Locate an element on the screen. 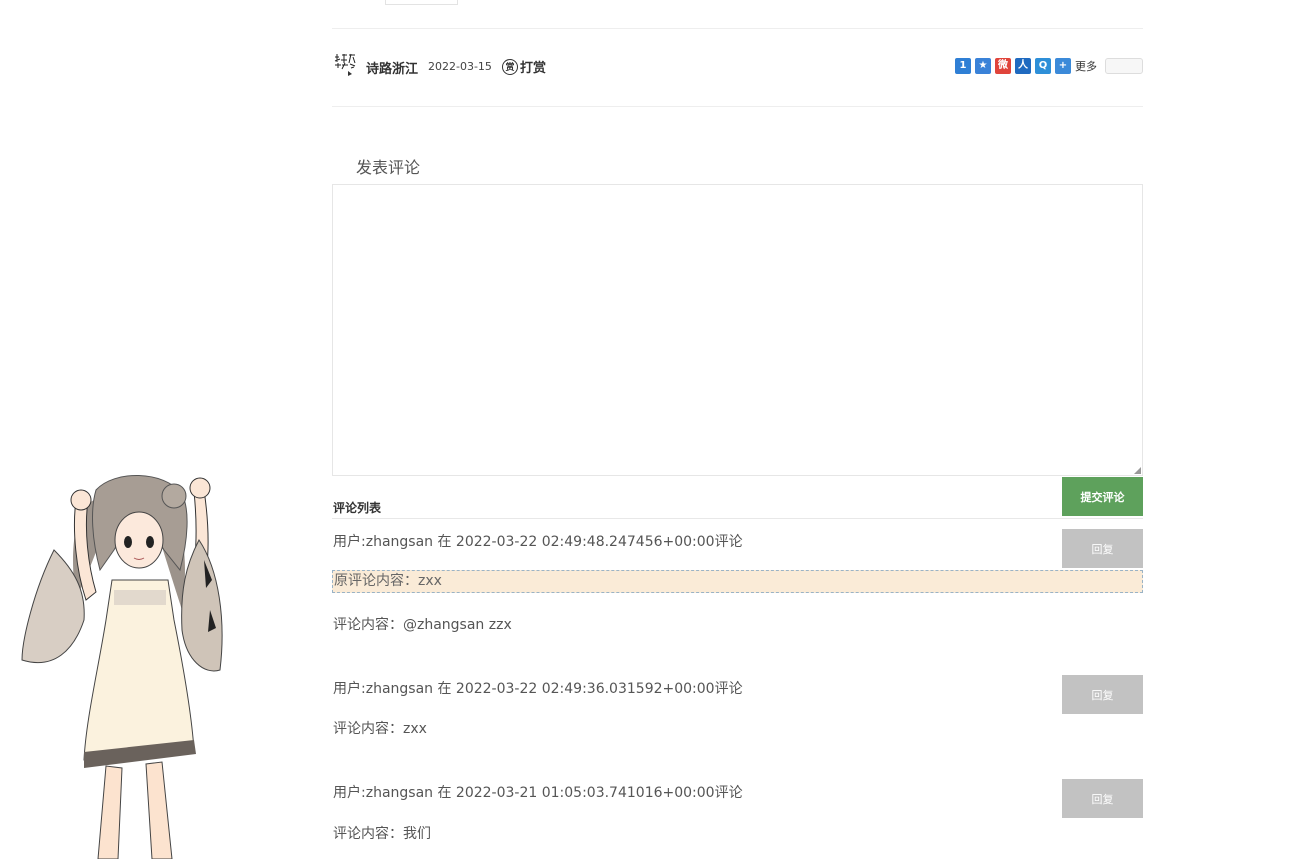 This screenshot has width=1294, height=859. share-counter is located at coordinates (1124, 66).